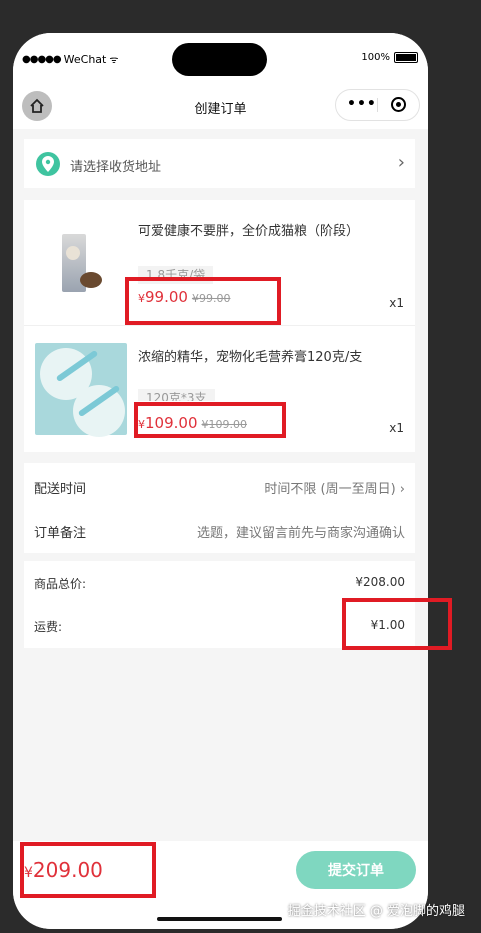 The image size is (481, 933). What do you see at coordinates (176, 395) in the screenshot?
I see `goods-spec: 120克*3支` at bounding box center [176, 395].